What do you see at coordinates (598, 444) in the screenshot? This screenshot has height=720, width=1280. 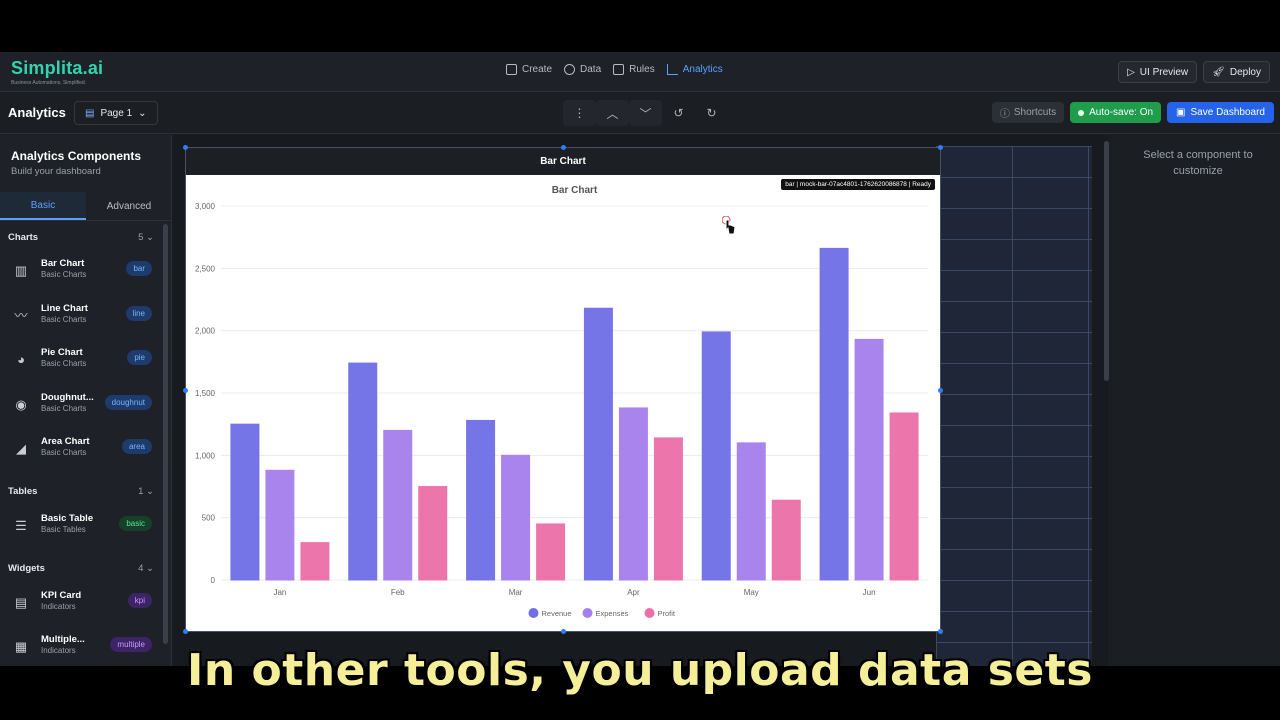 I see `bar-revenue-apr` at bounding box center [598, 444].